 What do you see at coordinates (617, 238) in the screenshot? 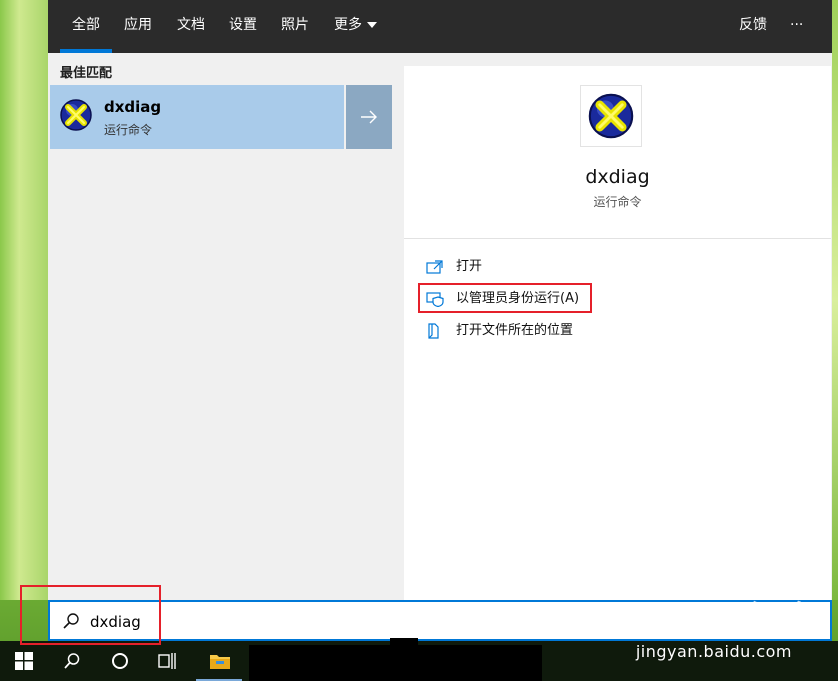
I see `divider` at bounding box center [617, 238].